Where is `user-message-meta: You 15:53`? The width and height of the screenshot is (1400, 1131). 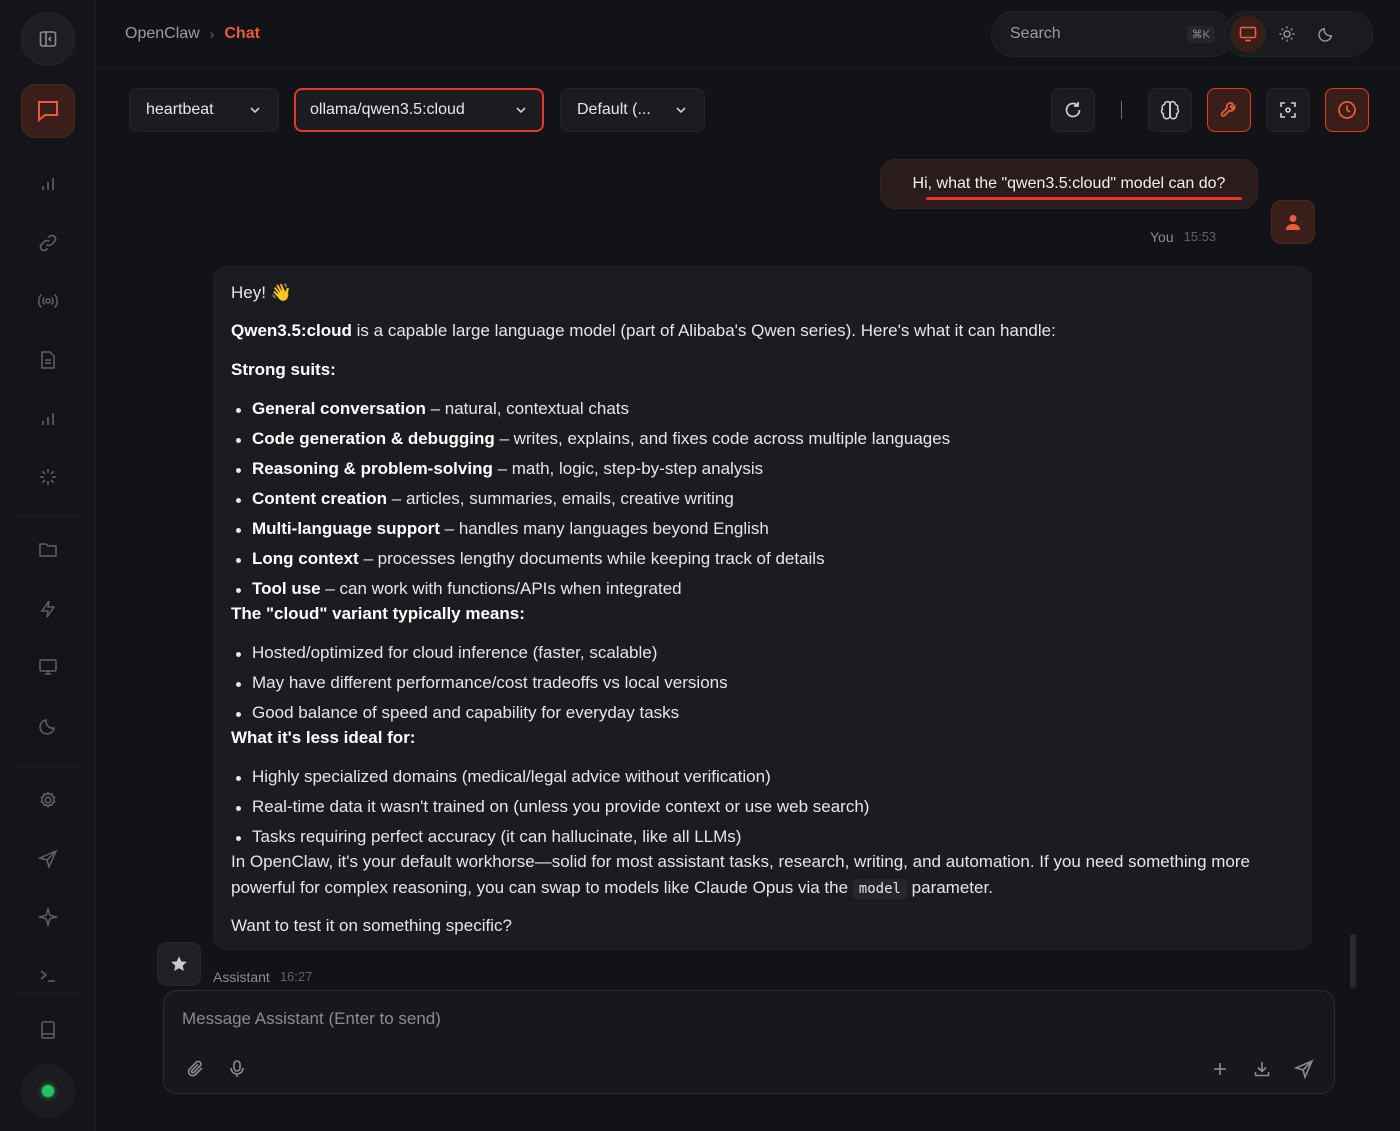 user-message-meta: You 15:53 is located at coordinates (1183, 237).